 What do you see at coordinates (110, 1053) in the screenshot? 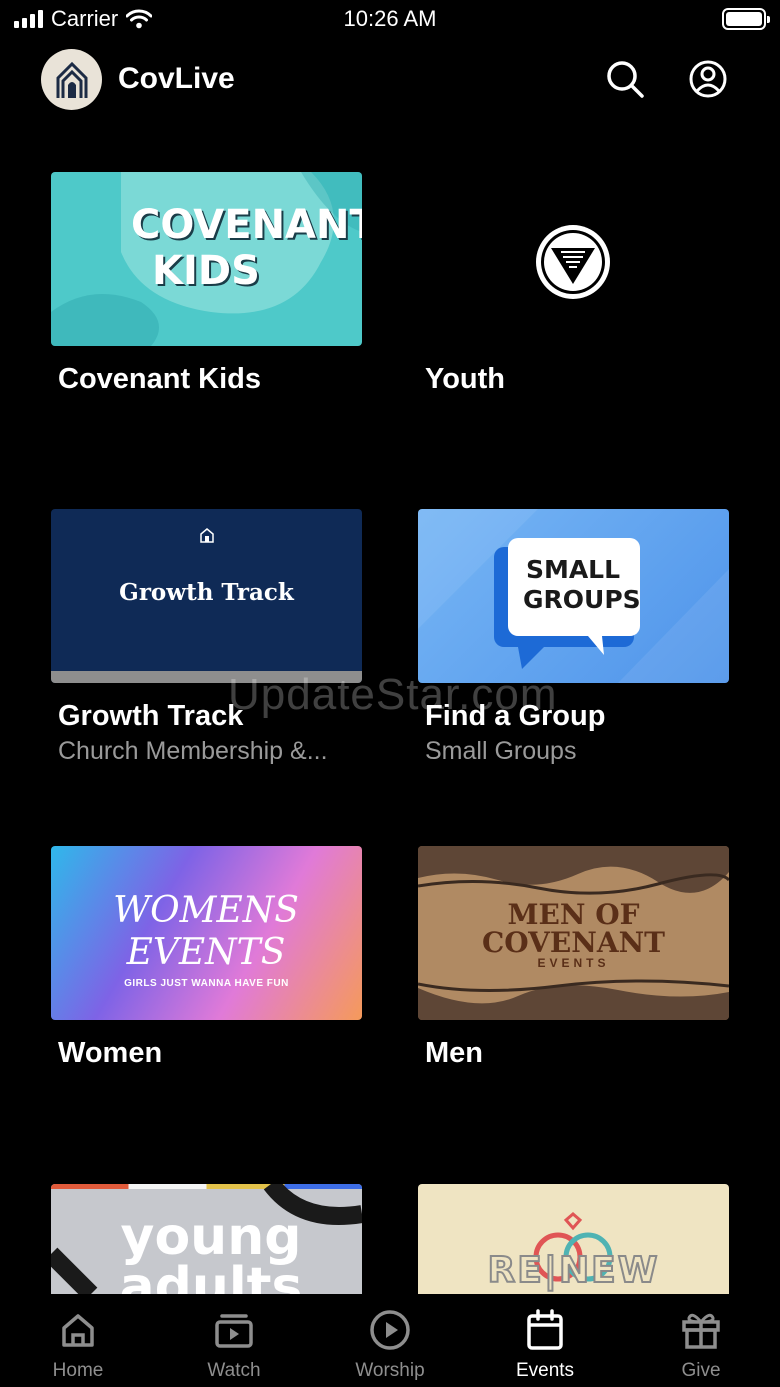
I see `card-title: Women` at bounding box center [110, 1053].